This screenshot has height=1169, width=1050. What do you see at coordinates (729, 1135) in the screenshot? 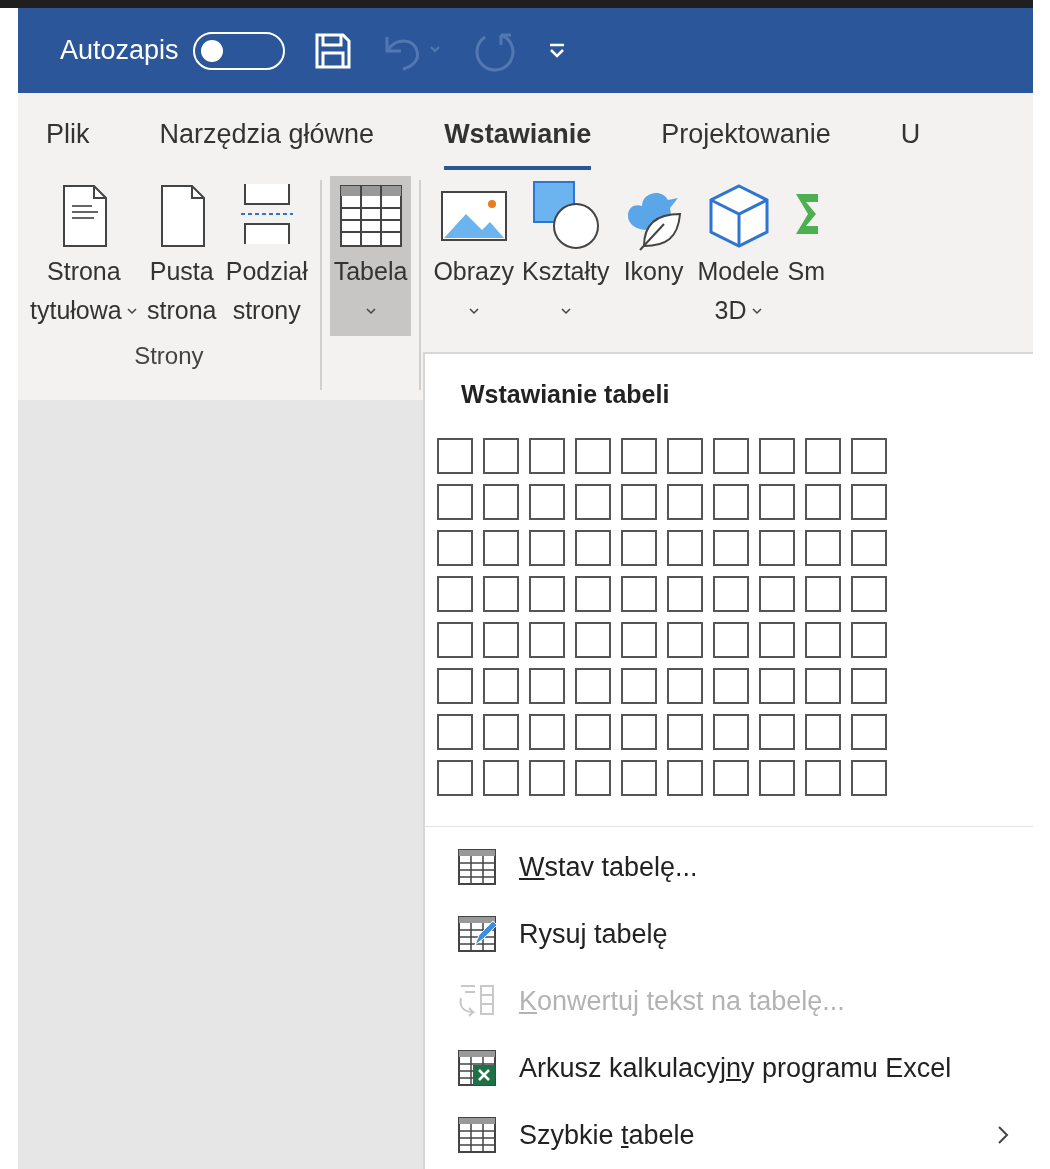
I see `menu-item: Szybkie tabele` at bounding box center [729, 1135].